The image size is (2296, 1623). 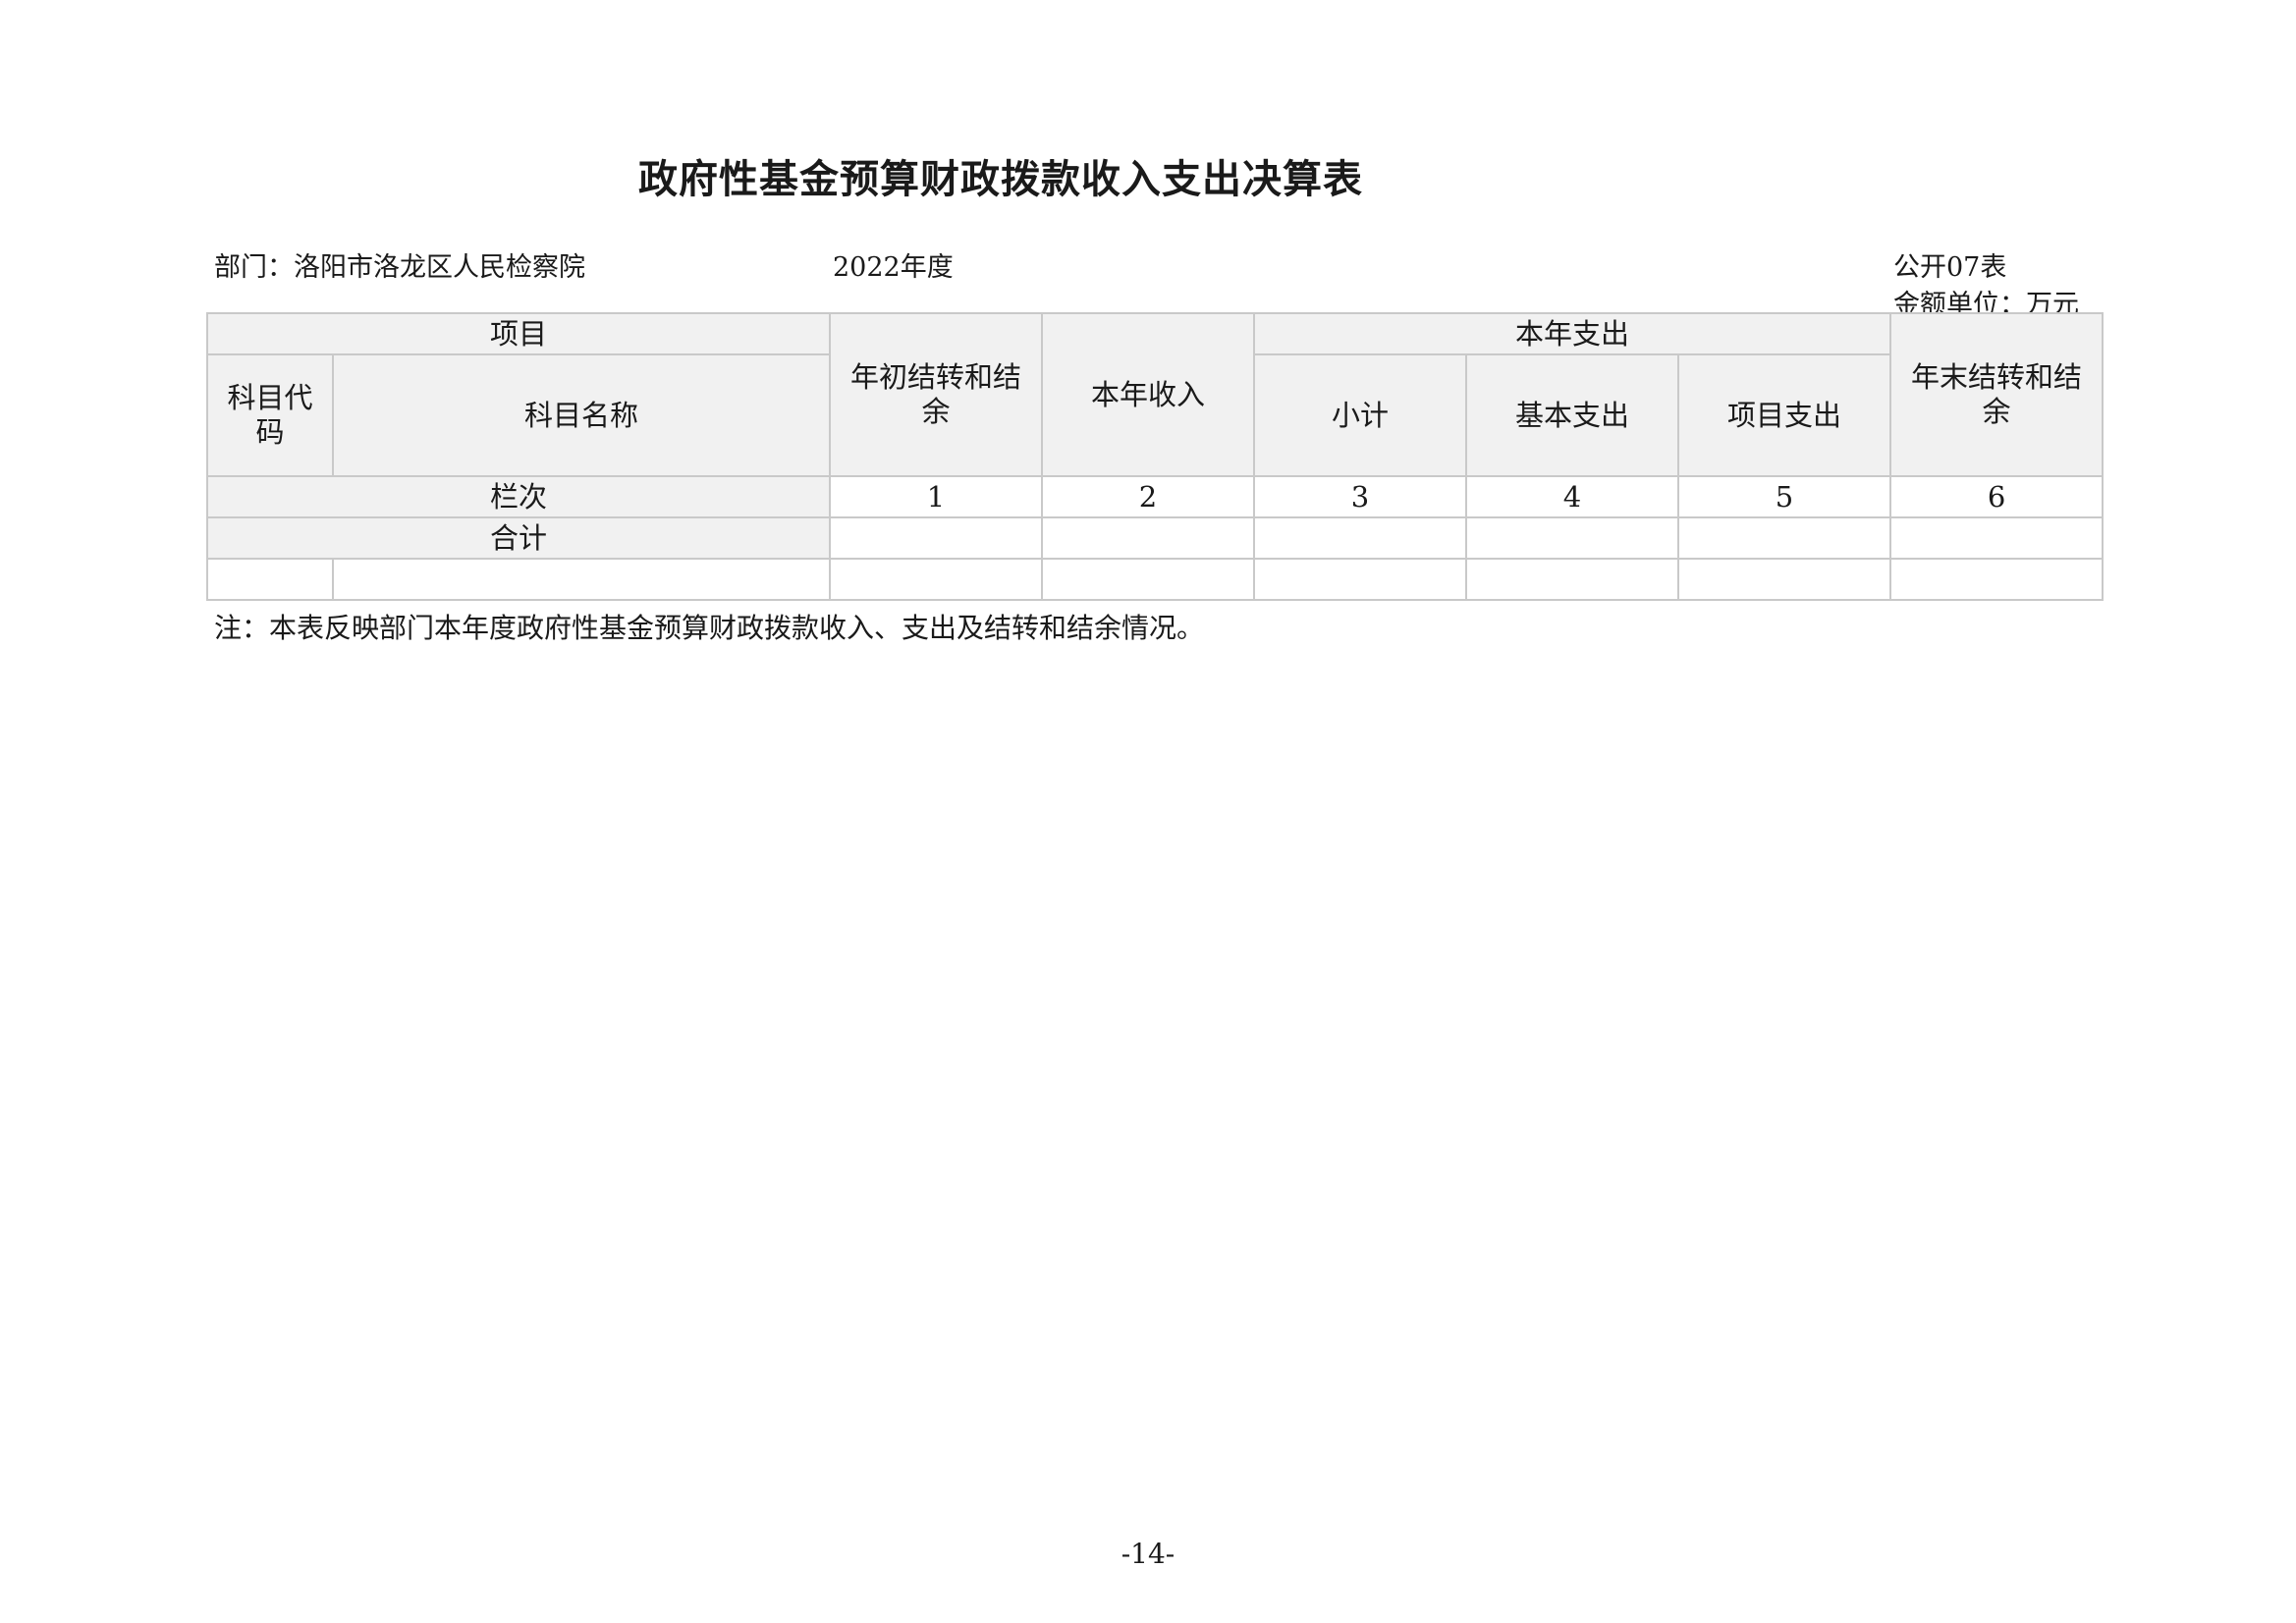 I want to click on table-row, so click(x=1155, y=580).